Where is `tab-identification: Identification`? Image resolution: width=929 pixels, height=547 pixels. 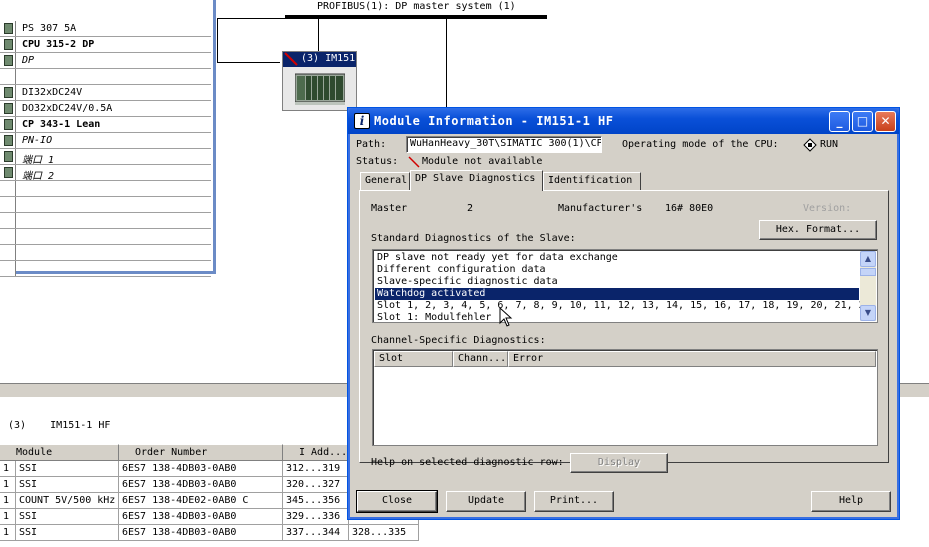 tab-identification: Identification is located at coordinates (592, 181).